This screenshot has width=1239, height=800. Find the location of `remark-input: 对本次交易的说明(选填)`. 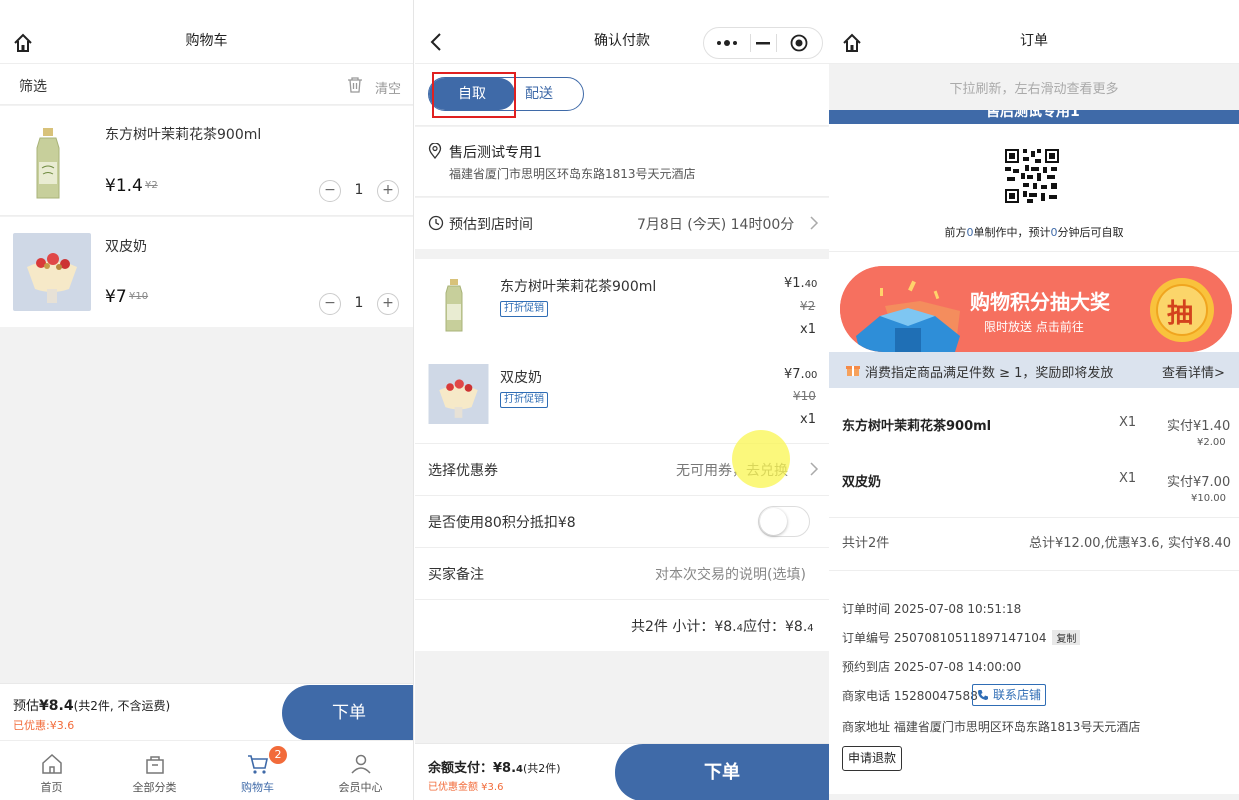

remark-input: 对本次交易的说明(选填) is located at coordinates (730, 574).